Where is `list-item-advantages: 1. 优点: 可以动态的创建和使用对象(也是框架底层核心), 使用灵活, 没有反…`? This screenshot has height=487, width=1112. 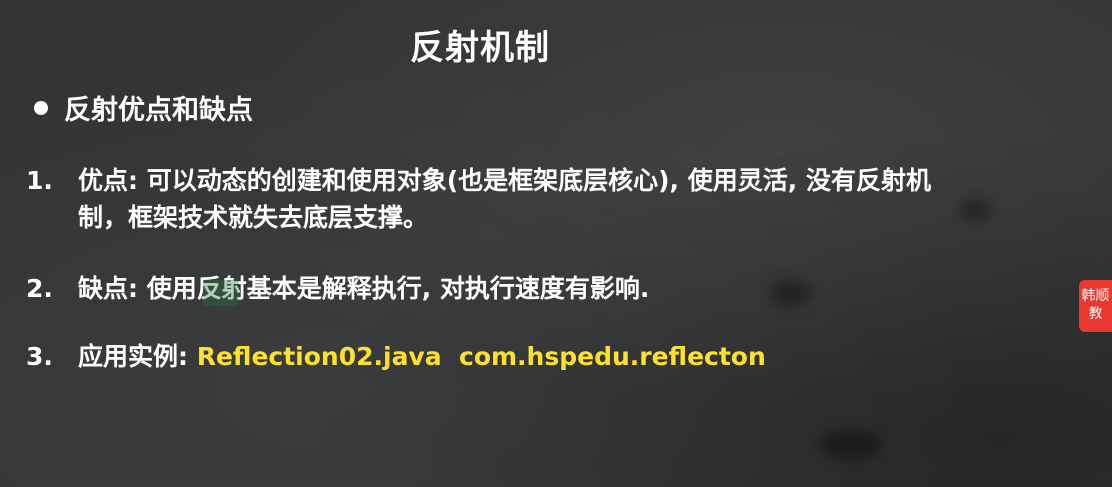
list-item-advantages: 1. 优点: 可以动态的创建和使用对象(也是框架底层核心), 使用灵活, 没有反… is located at coordinates (552, 199).